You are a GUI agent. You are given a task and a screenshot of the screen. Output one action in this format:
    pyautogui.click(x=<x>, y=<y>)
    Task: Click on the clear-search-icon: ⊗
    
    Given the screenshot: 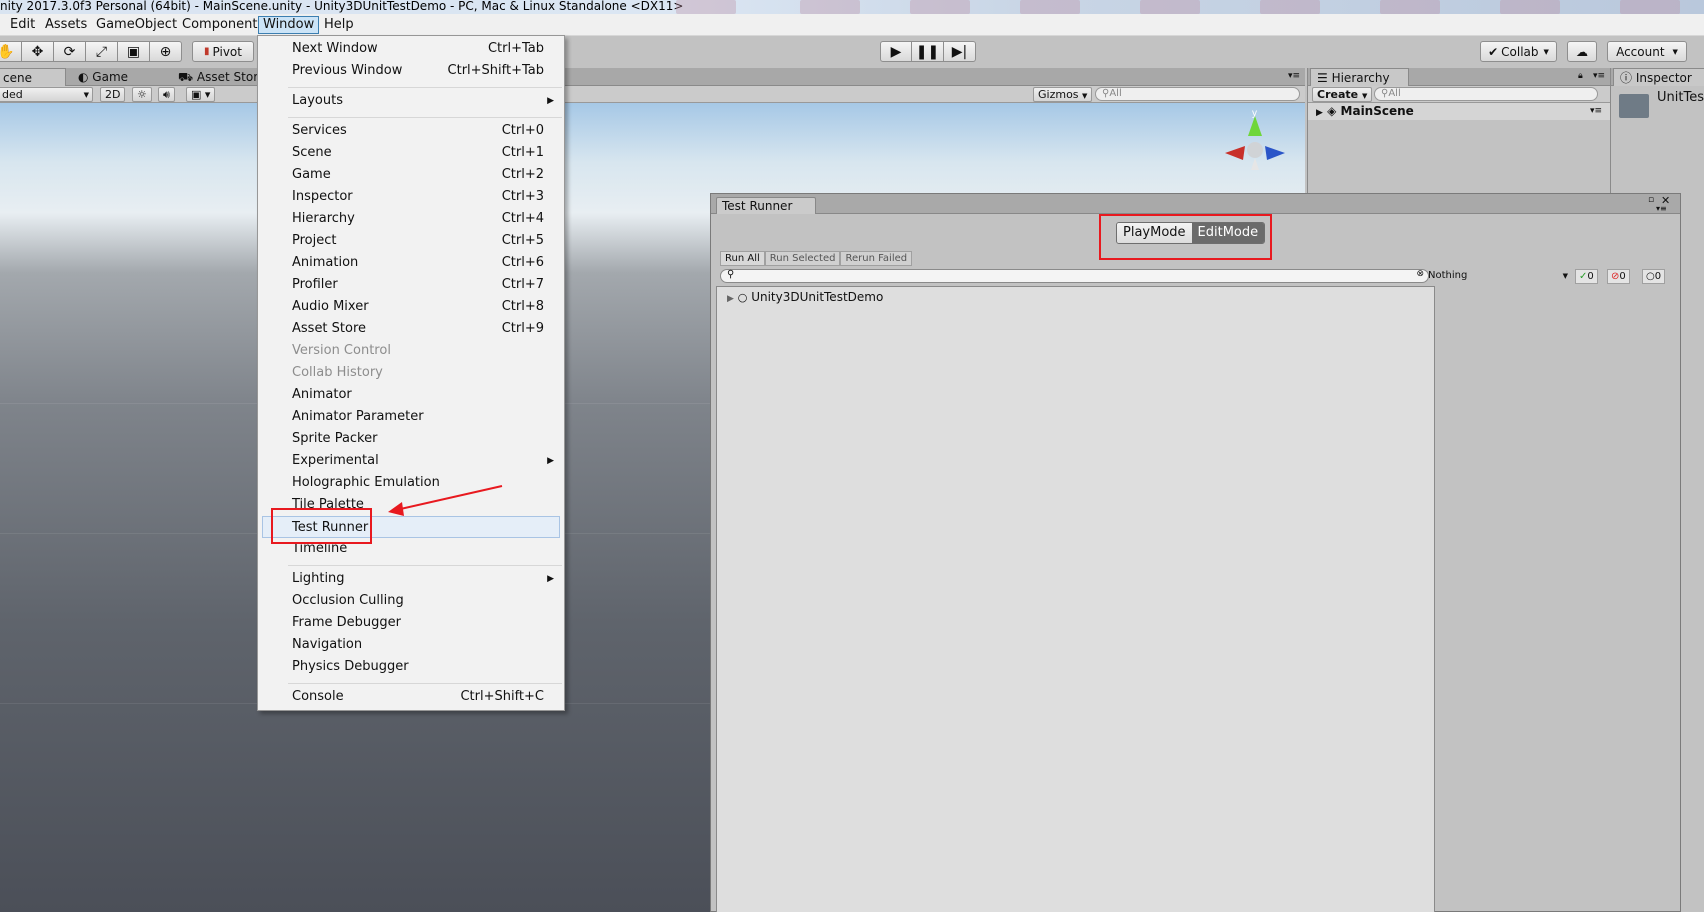 What is the action you would take?
    pyautogui.click(x=1420, y=274)
    